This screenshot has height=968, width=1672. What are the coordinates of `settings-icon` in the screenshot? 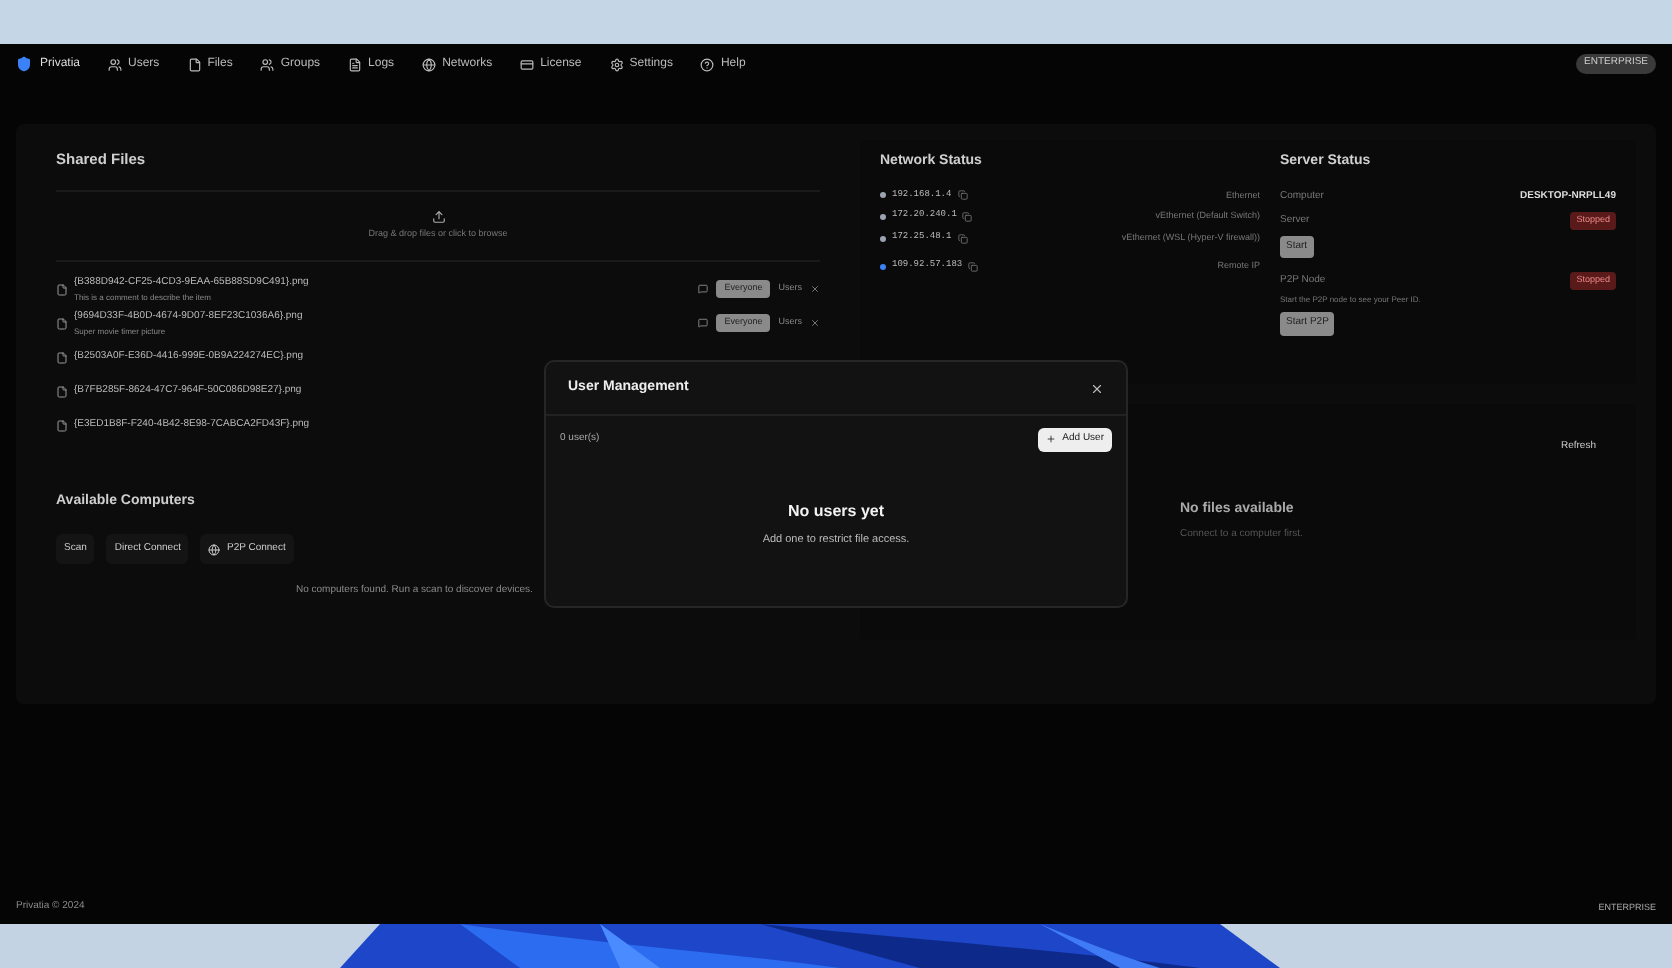 It's located at (616, 64).